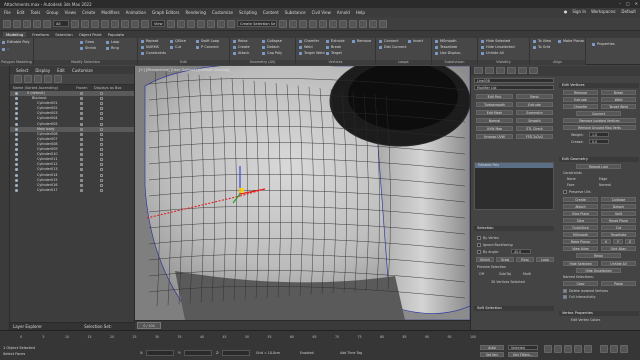  I want to click on modifier-set-button: FFD 2x2x2, so click(534, 136).